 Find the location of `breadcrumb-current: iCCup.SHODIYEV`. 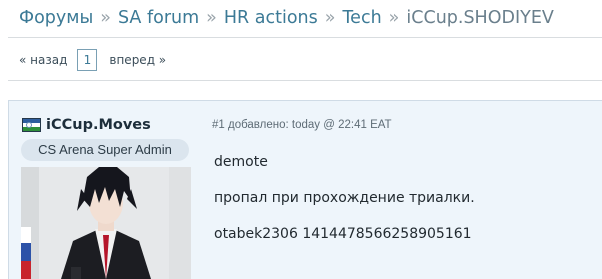

breadcrumb-current: iCCup.SHODIYEV is located at coordinates (480, 18).